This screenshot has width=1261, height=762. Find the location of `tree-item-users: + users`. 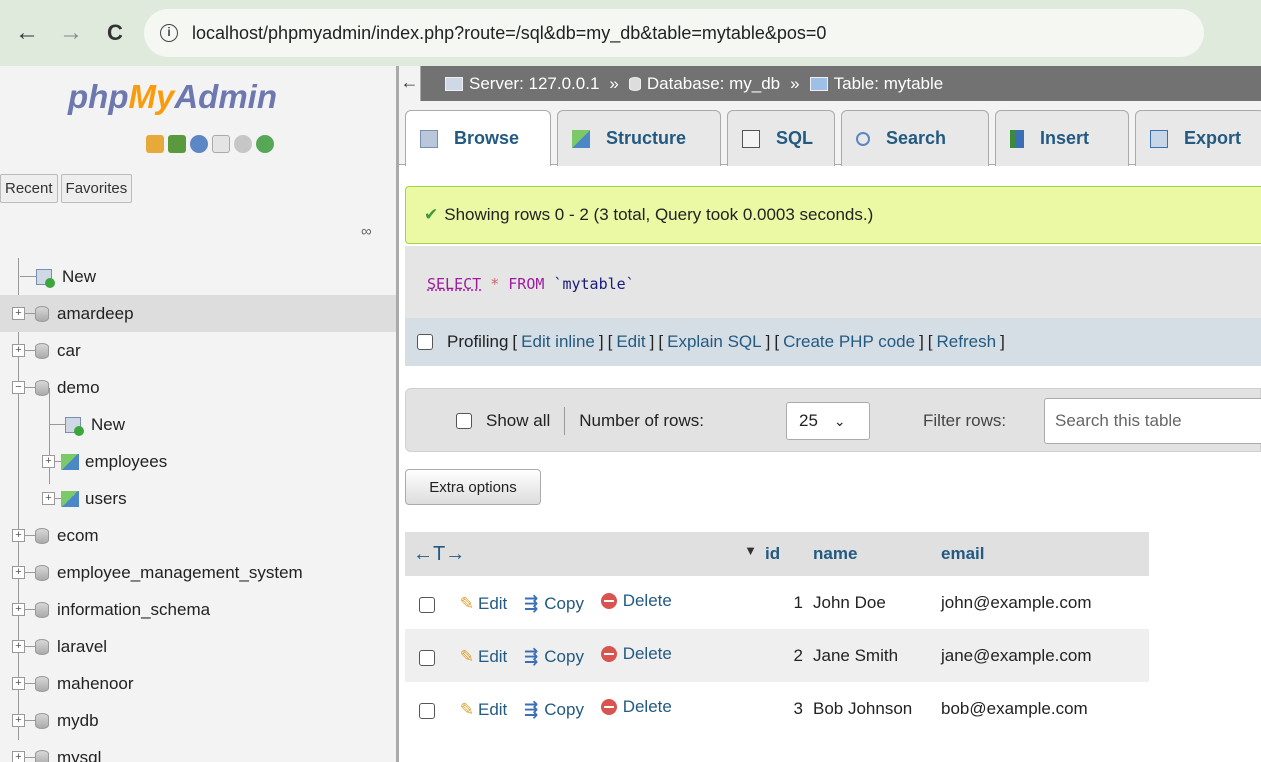

tree-item-users: + users is located at coordinates (198, 498).